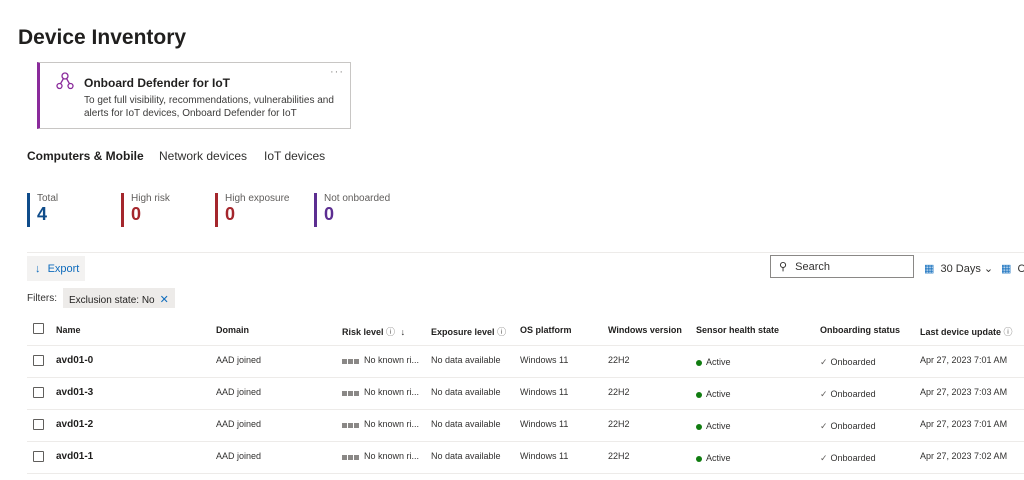 The height and width of the screenshot is (480, 1024). Describe the element at coordinates (337, 72) in the screenshot. I see `more-options-icon: ···` at that location.